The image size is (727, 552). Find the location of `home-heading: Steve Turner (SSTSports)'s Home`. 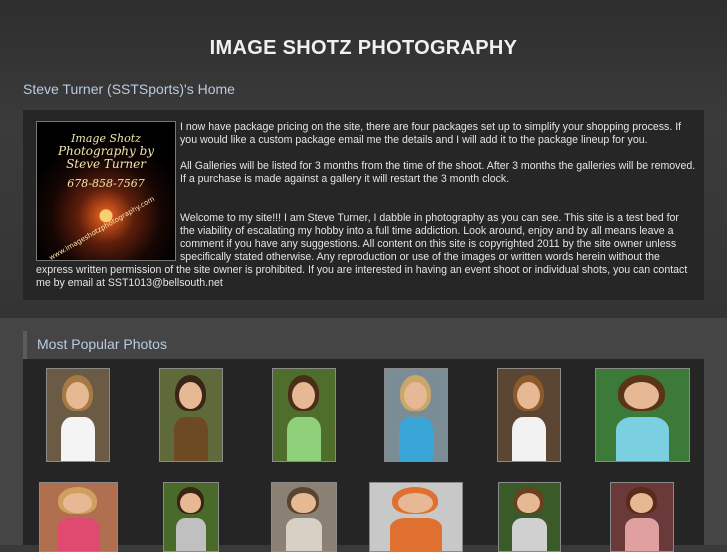

home-heading: Steve Turner (SSTSports)'s Home is located at coordinates (129, 89).